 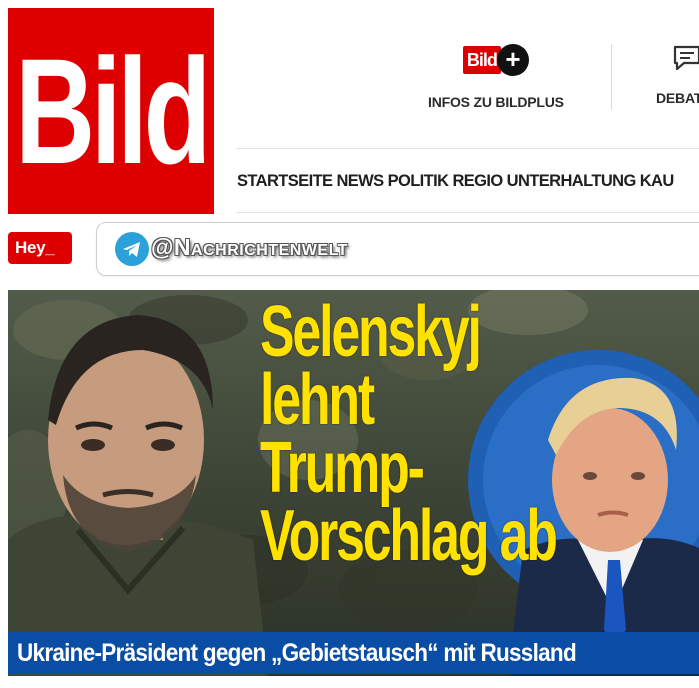 What do you see at coordinates (657, 181) in the screenshot?
I see `nav-item-kaufberater: KAU` at bounding box center [657, 181].